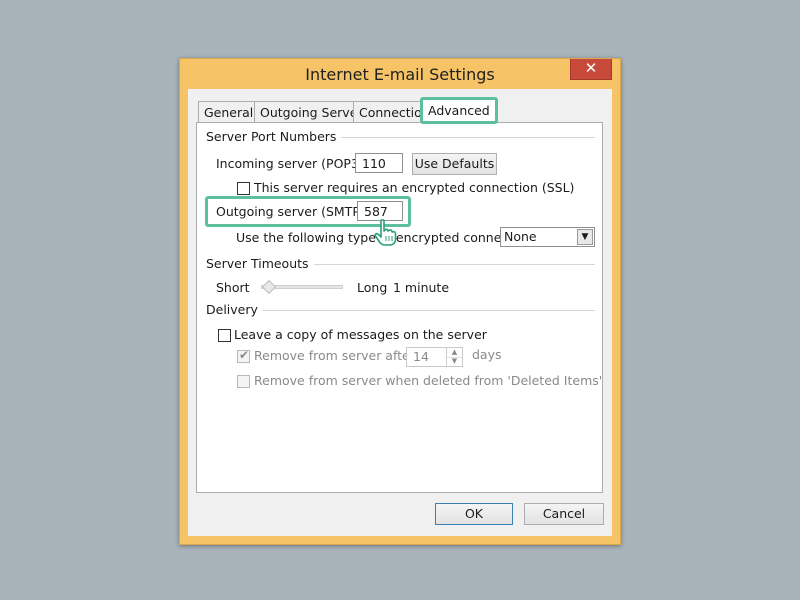  I want to click on incoming-server-label: Incoming server (POP3):, so click(292, 163).